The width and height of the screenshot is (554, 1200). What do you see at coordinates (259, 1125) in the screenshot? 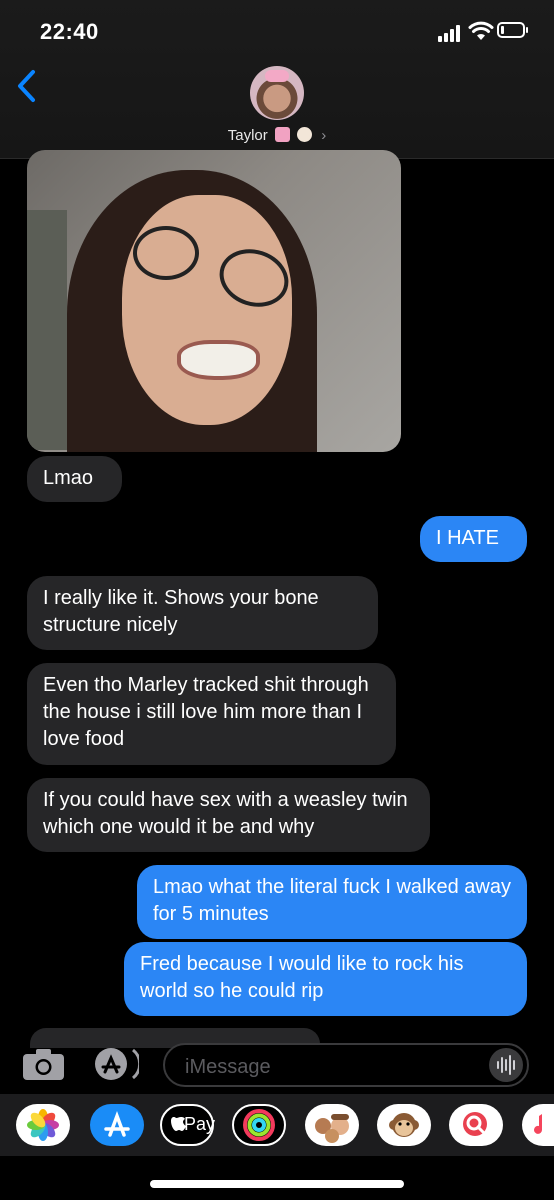
I see `activity-app-icon` at bounding box center [259, 1125].